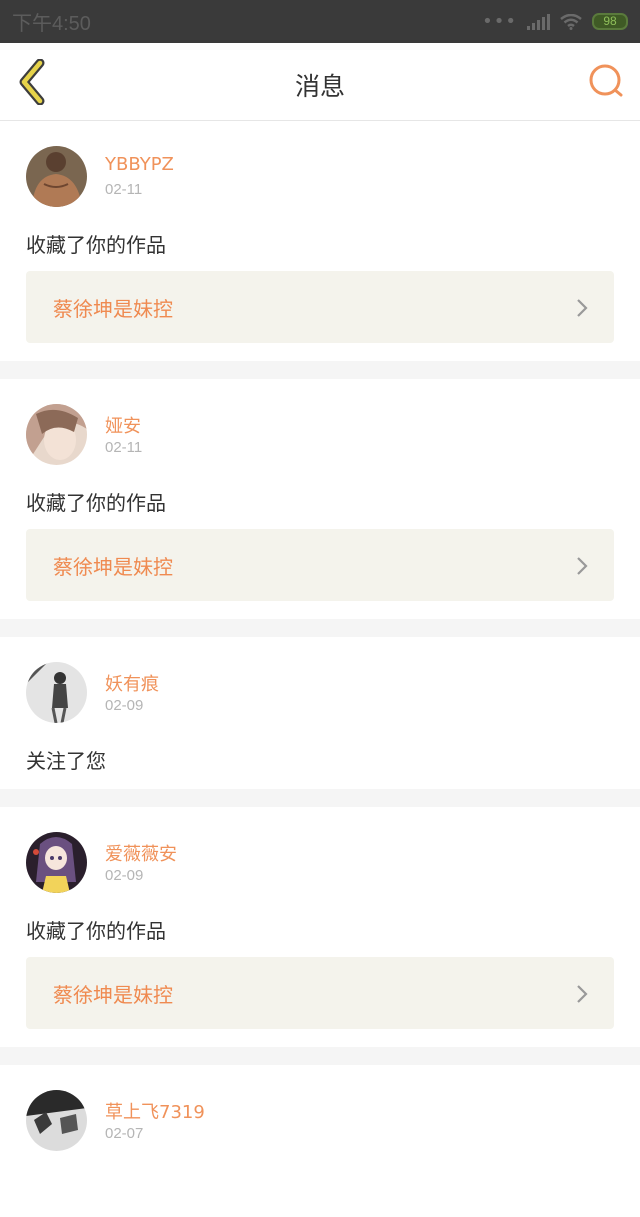 This screenshot has width=640, height=1217. Describe the element at coordinates (555, 21) in the screenshot. I see `status-icons: ••• 98` at that location.